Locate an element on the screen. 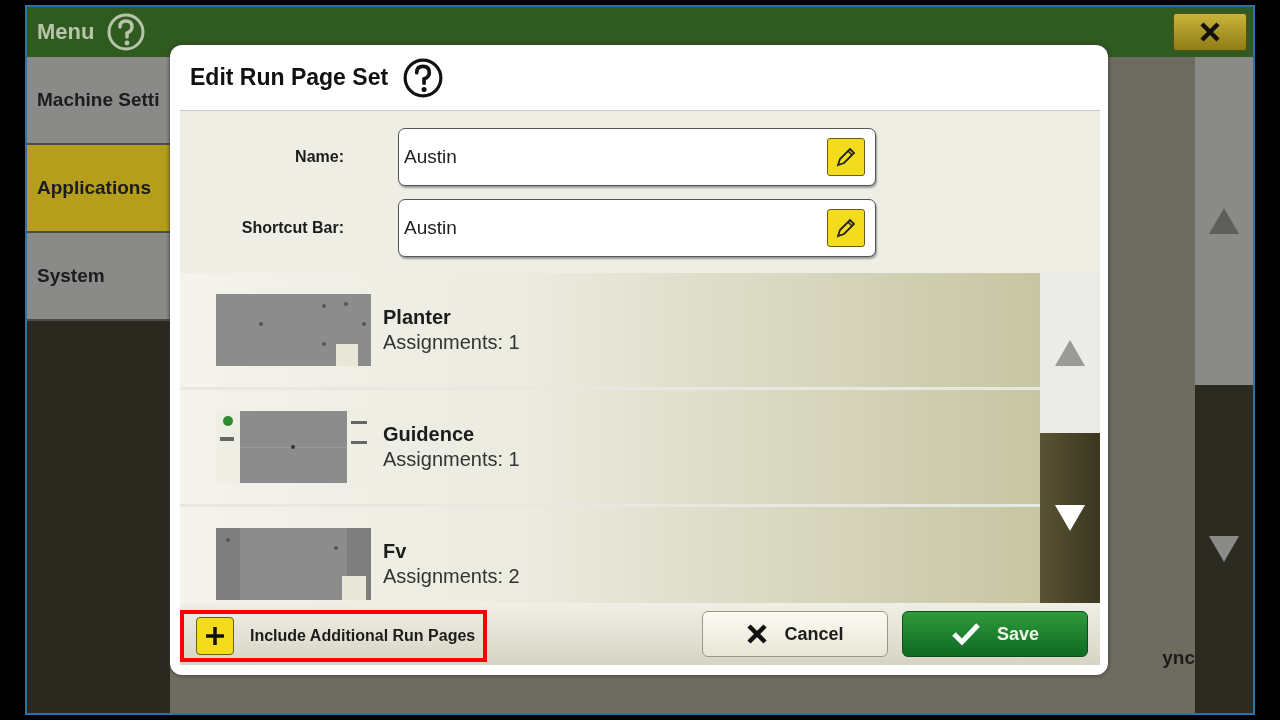 Image resolution: width=1280 pixels, height=720 pixels. close-button is located at coordinates (1210, 32).